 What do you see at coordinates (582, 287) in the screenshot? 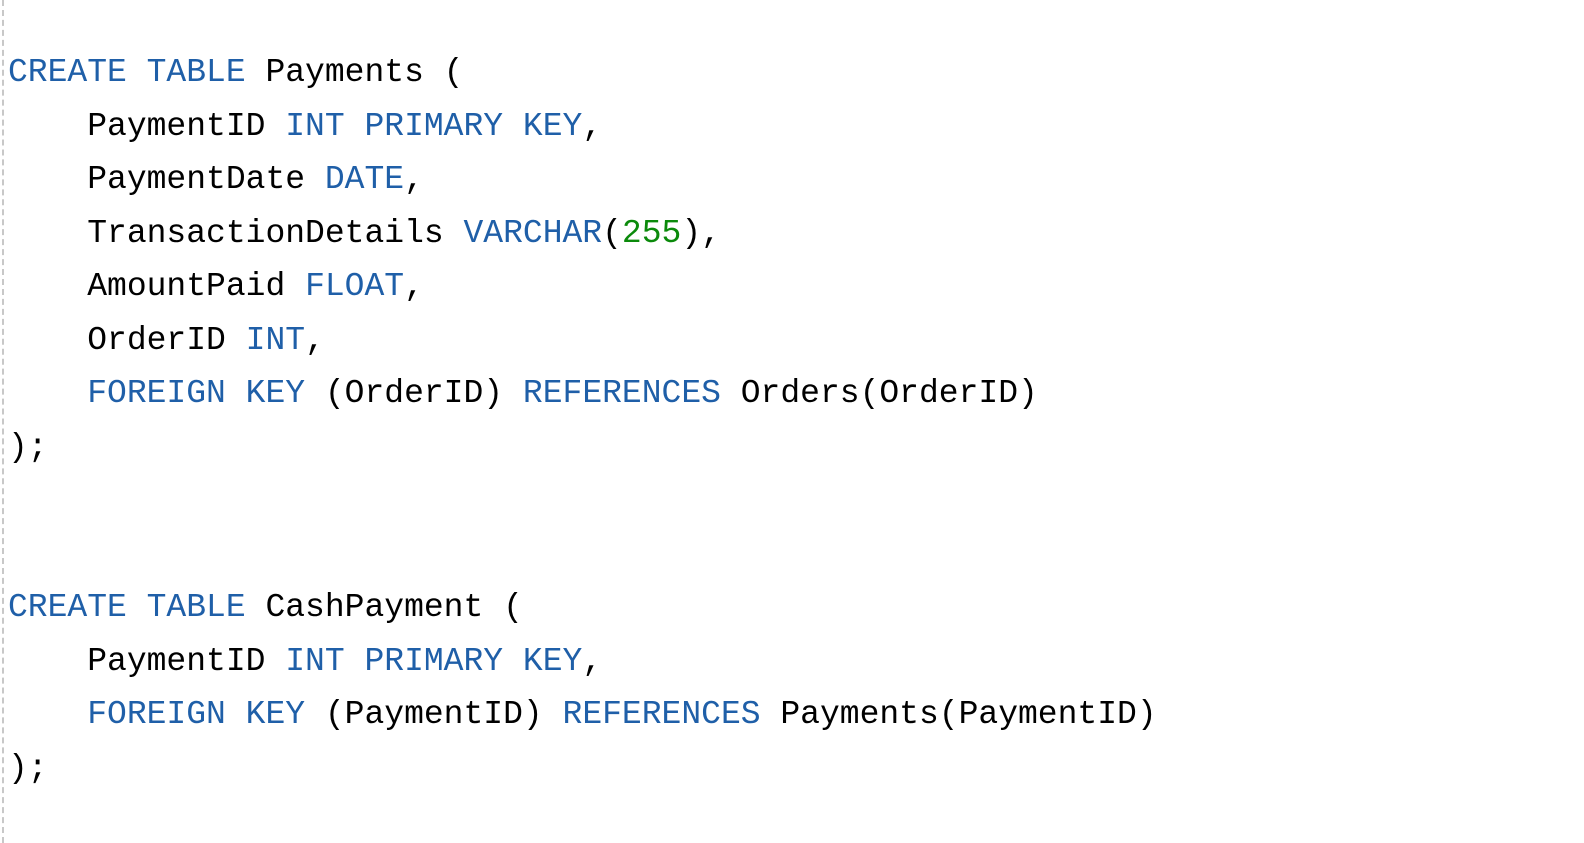
I see `code-line: AmountPaid FLOAT,` at bounding box center [582, 287].